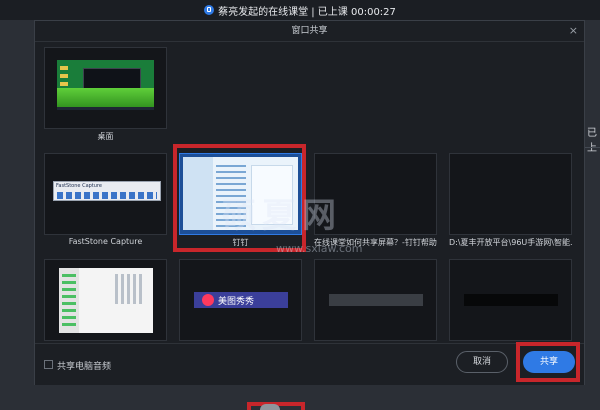 This screenshot has width=600, height=410. I want to click on window-title-bar: 蔡亮发起的在线课堂 | 已上课 00:00:27, so click(300, 10).